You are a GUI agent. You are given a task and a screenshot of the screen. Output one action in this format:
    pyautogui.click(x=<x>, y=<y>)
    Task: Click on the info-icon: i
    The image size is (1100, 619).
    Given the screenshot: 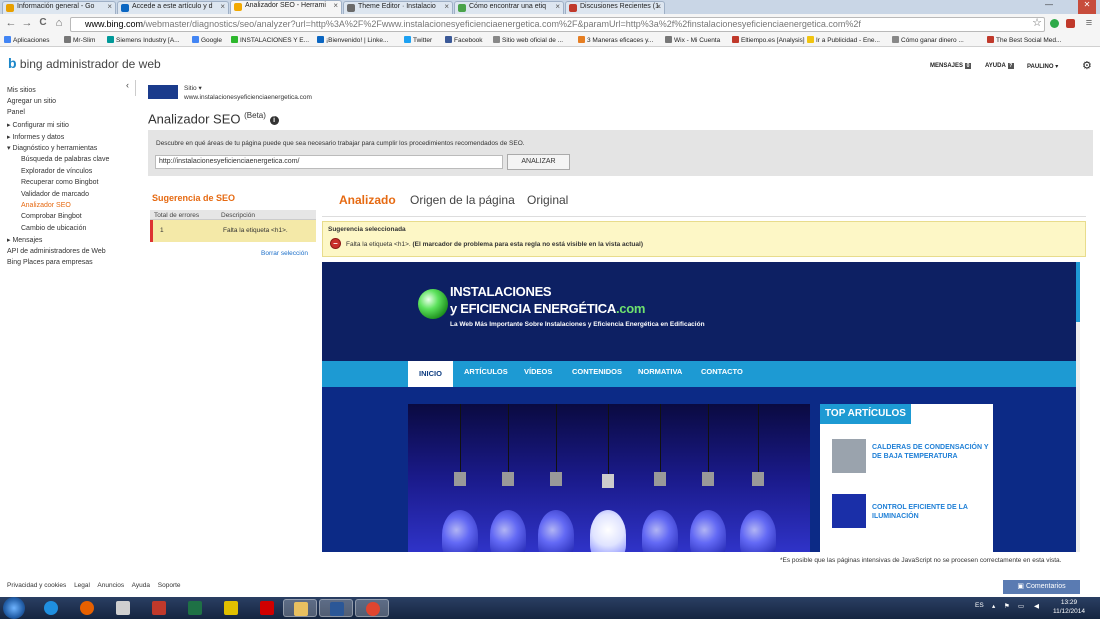 What is the action you would take?
    pyautogui.click(x=274, y=121)
    